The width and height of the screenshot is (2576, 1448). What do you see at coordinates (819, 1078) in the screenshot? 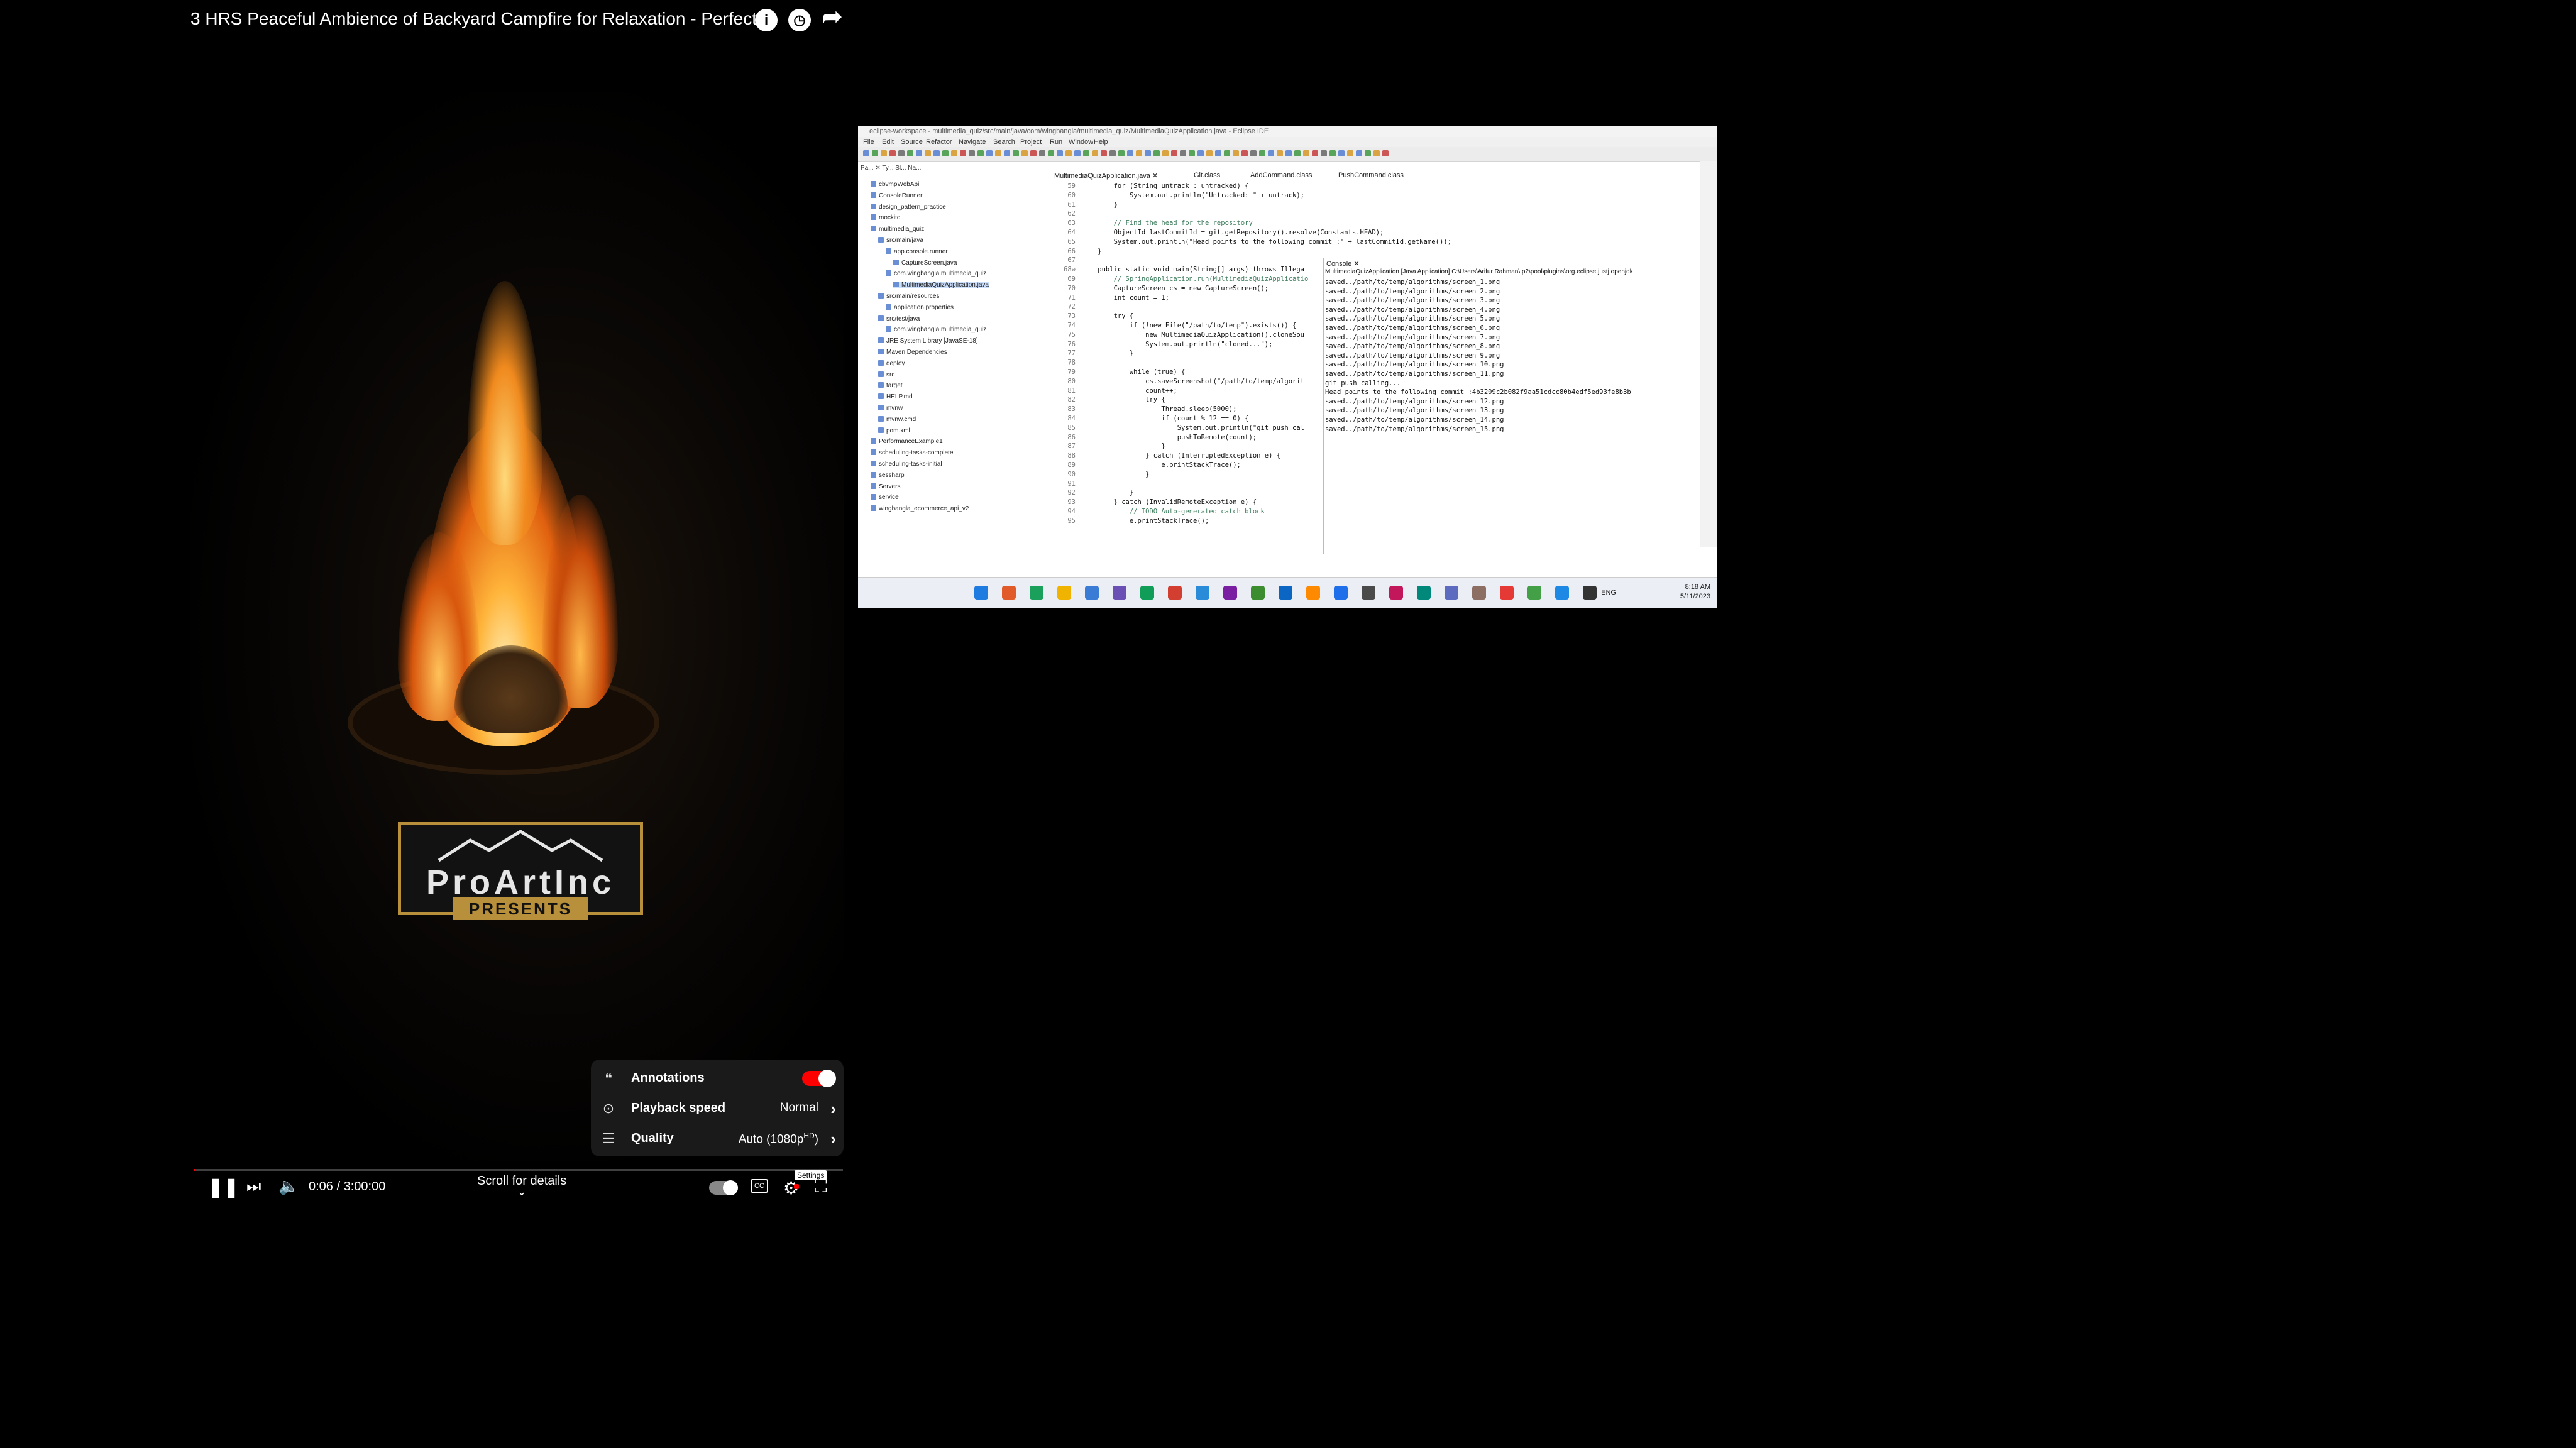
I see `annotations-toggle` at bounding box center [819, 1078].